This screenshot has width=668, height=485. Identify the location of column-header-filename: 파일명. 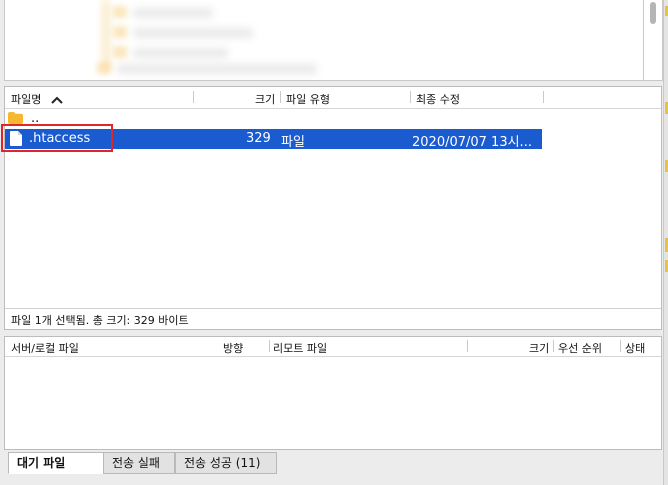
(37, 99).